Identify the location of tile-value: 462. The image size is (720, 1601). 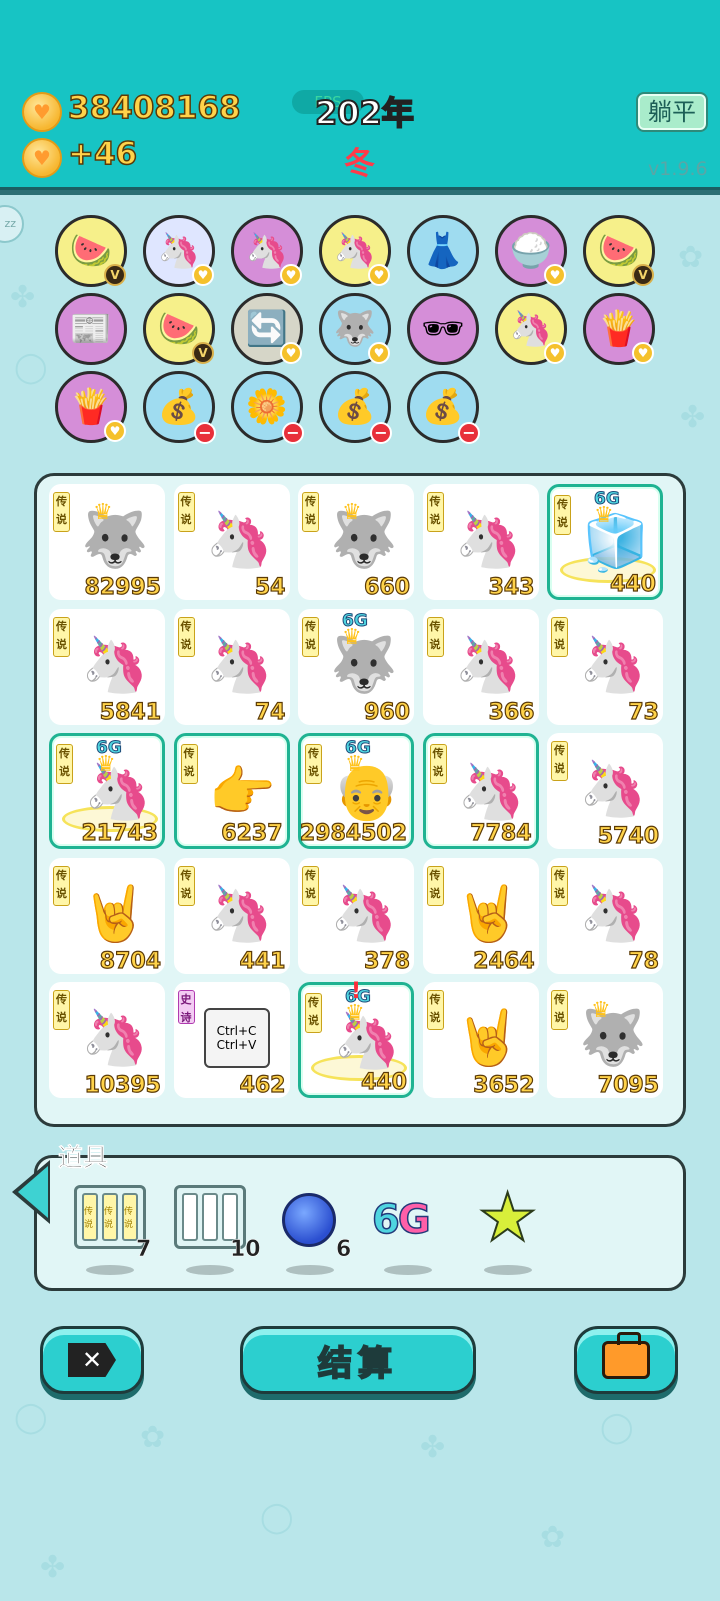
(262, 1085).